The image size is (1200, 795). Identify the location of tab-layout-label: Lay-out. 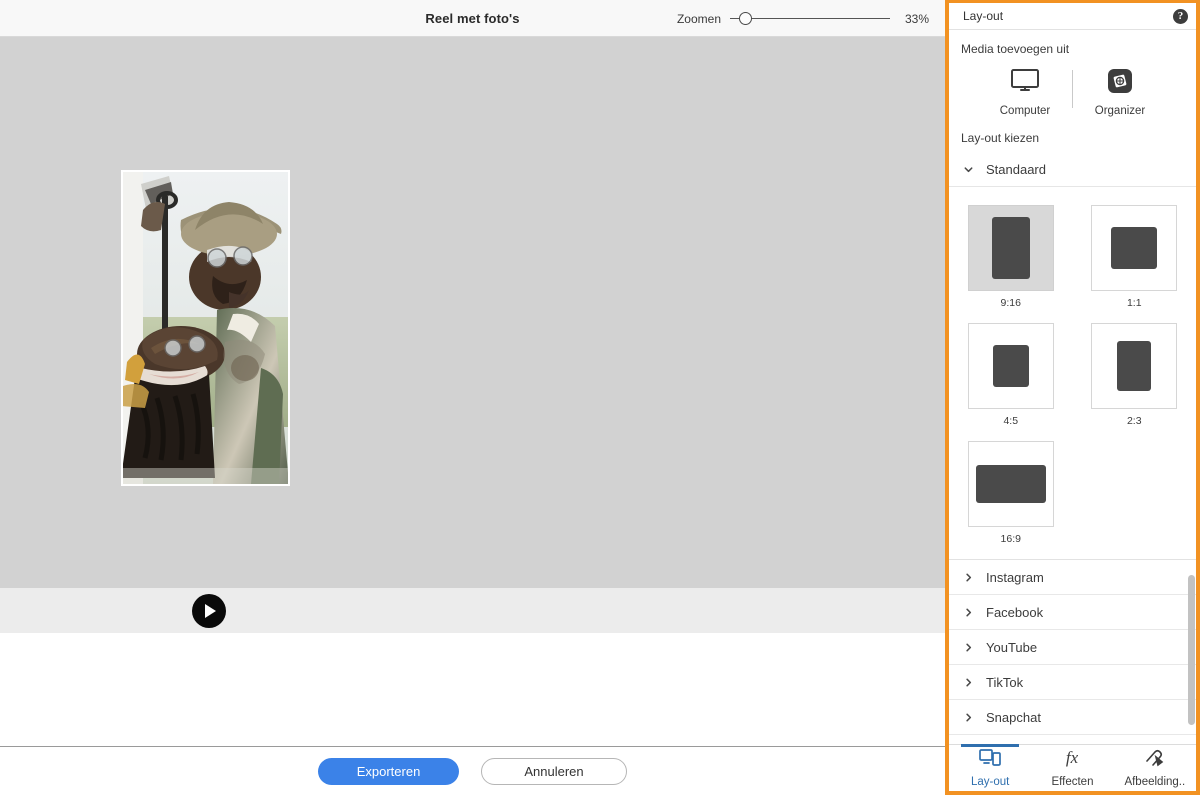
(990, 782).